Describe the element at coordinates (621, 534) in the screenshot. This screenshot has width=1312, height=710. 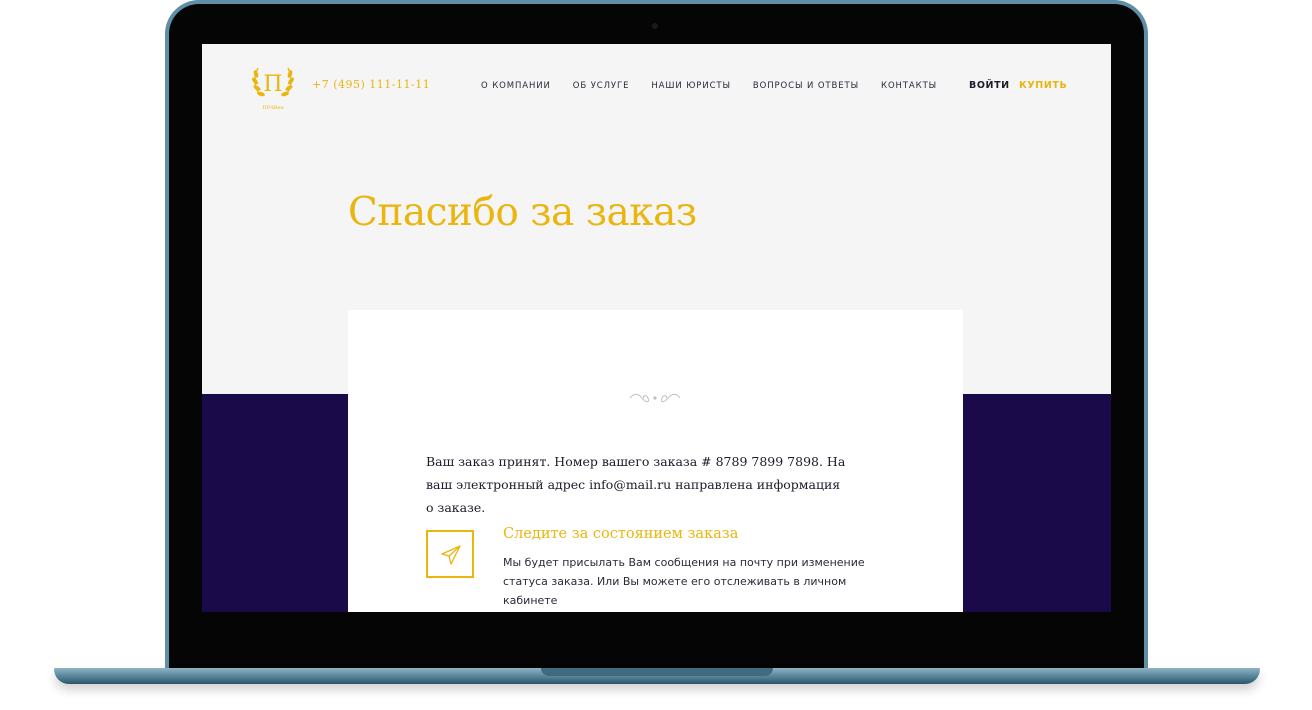
I see `tracking-title: Следите за состоянием заказа` at that location.